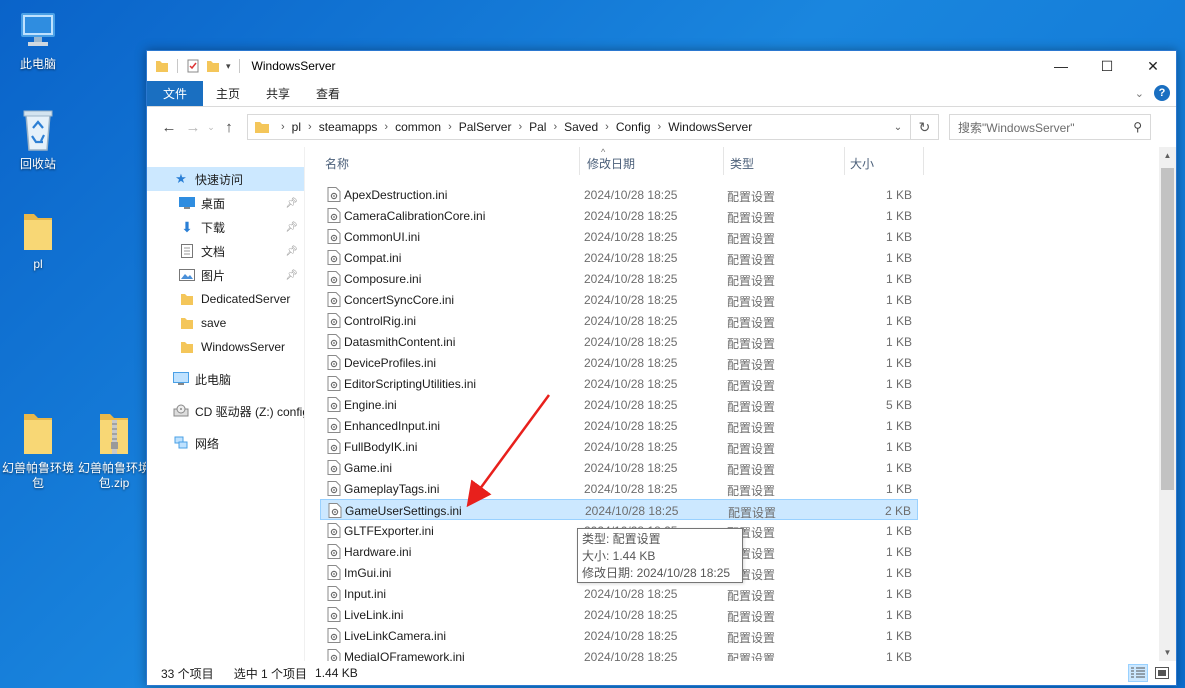 The image size is (1185, 688). I want to click on tab-file: 文件, so click(175, 93).